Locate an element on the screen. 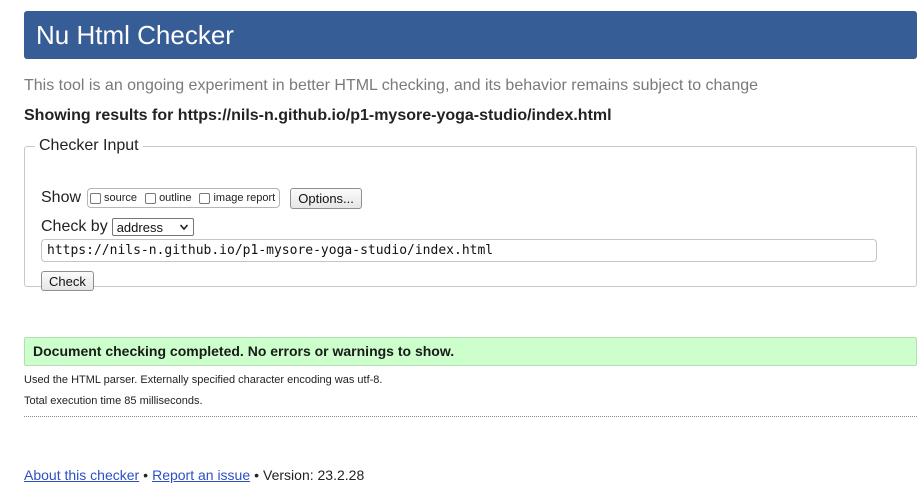  version-text: Version: 23.2.28 is located at coordinates (314, 475).